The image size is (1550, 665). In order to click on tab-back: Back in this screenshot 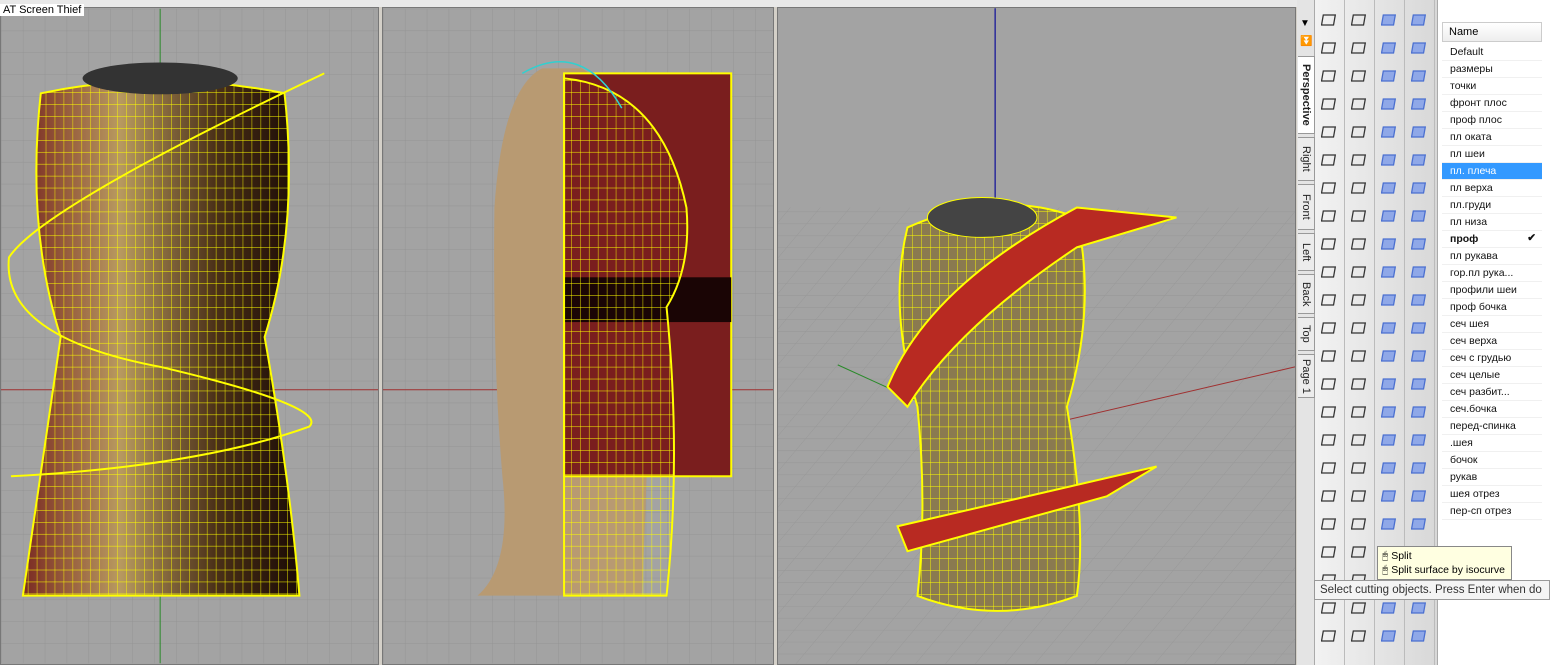, I will do `click(1306, 294)`.